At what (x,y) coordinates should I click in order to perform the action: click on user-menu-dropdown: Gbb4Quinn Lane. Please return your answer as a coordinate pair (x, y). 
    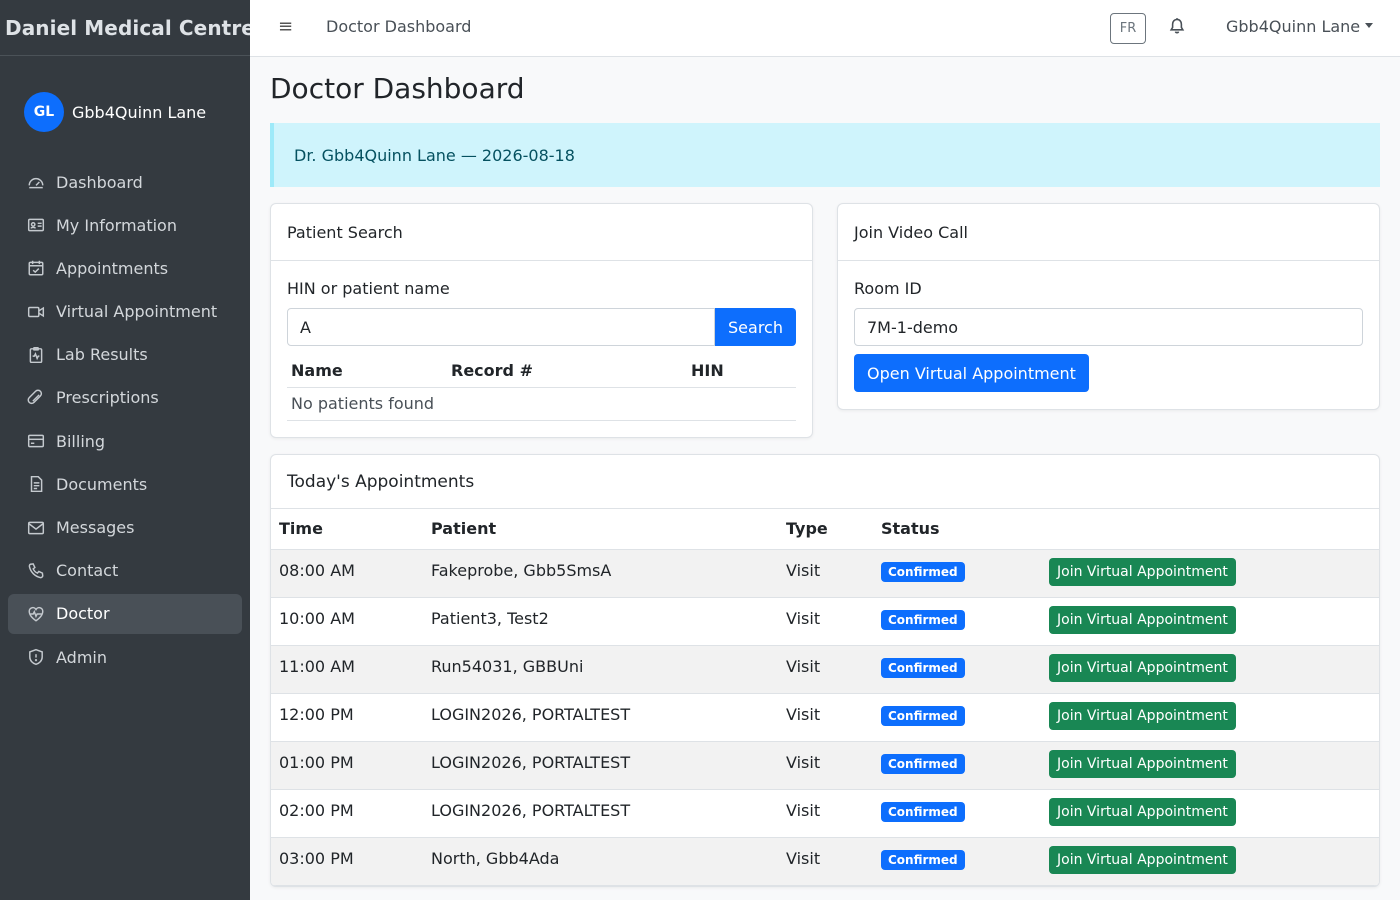
    Looking at the image, I should click on (1300, 26).